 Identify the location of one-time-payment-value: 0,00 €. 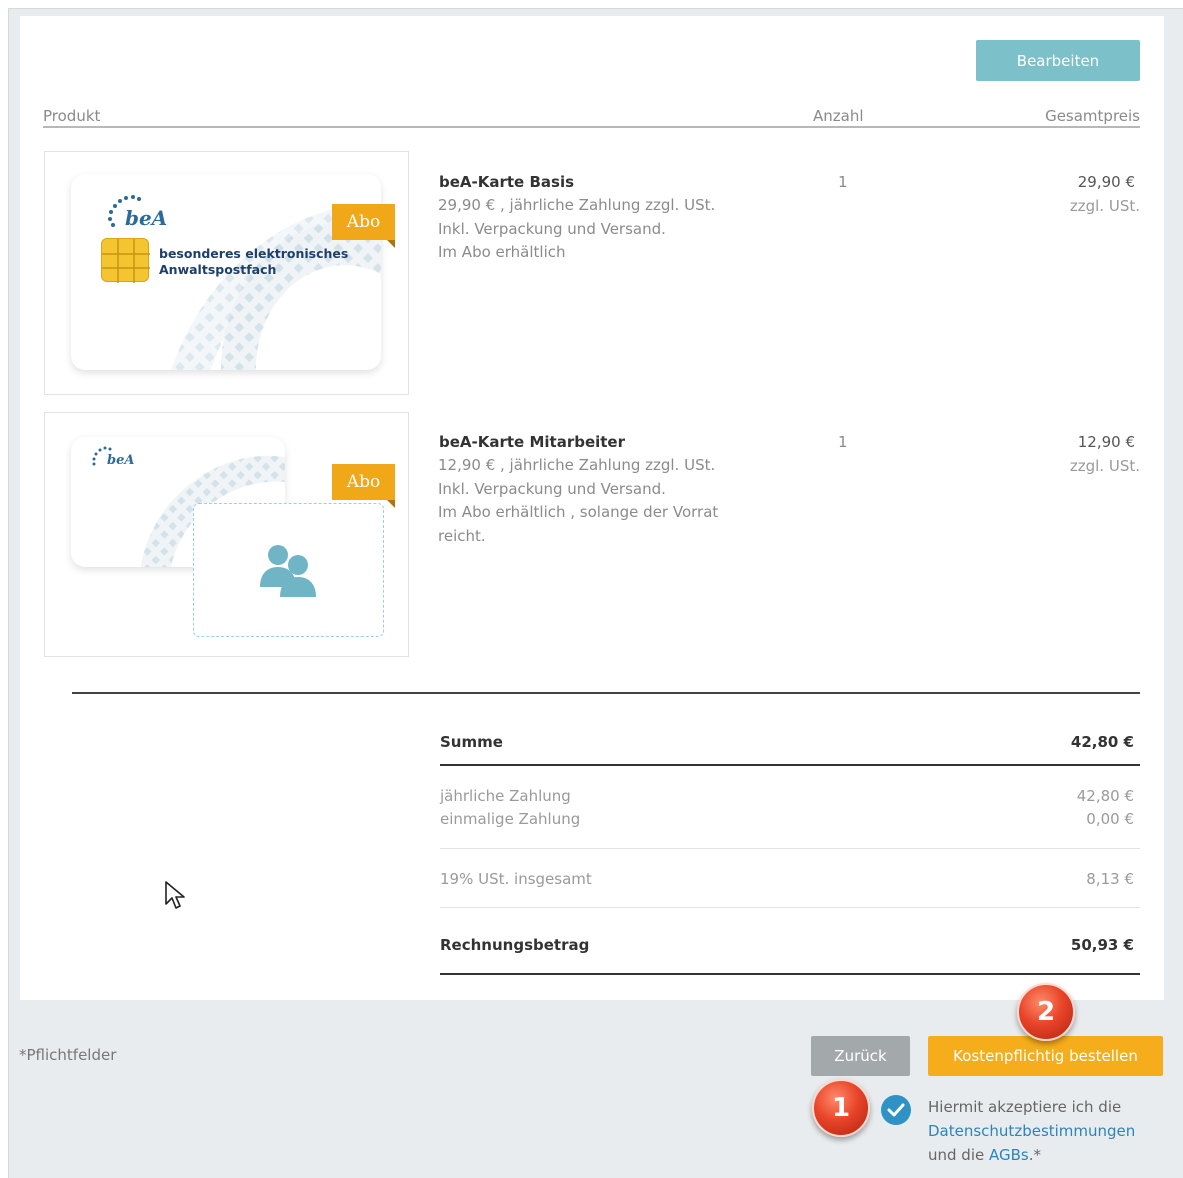
(1110, 819).